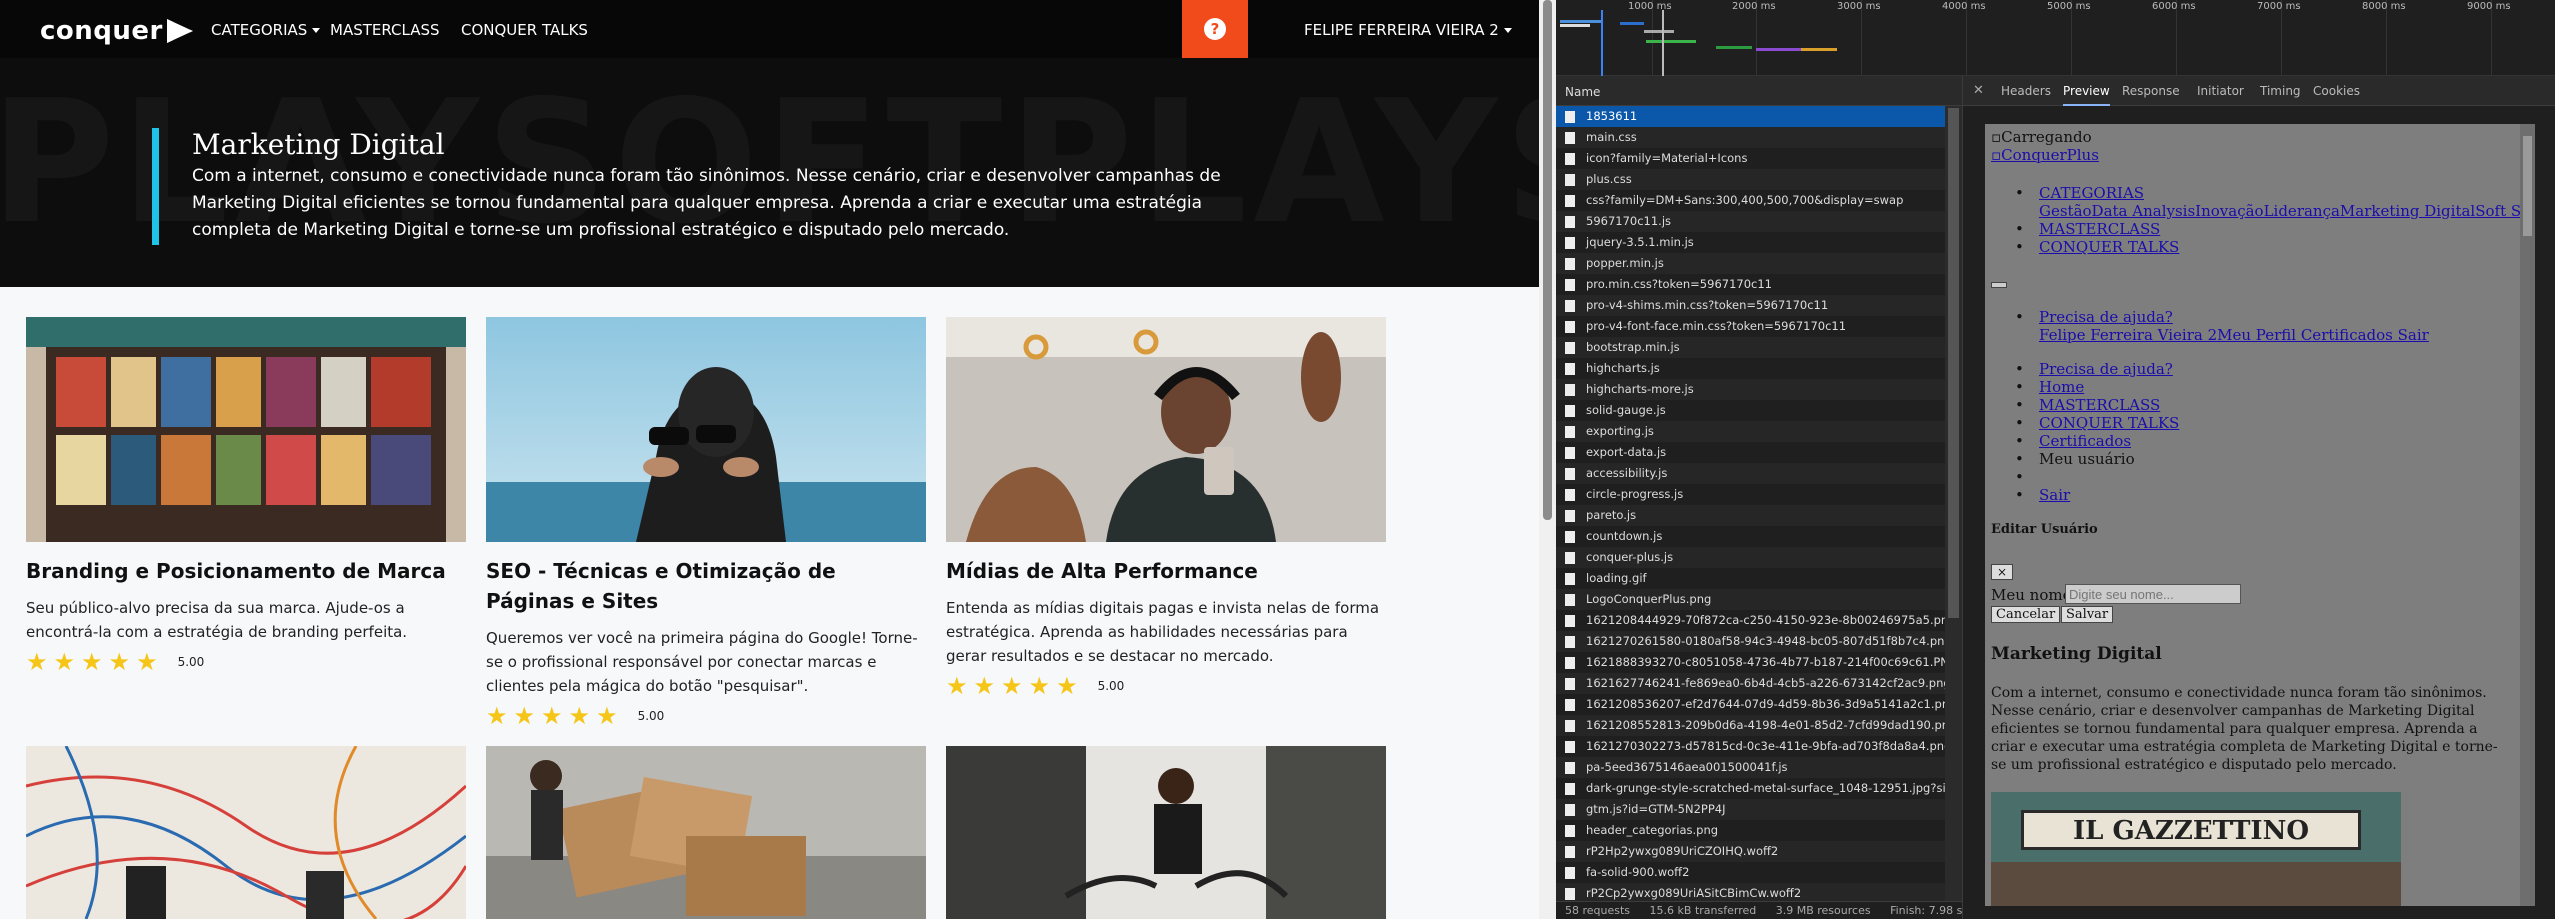  Describe the element at coordinates (1750, 305) in the screenshot. I see `request-row: pro-v4-shims.min.css?token=5967170c11` at that location.